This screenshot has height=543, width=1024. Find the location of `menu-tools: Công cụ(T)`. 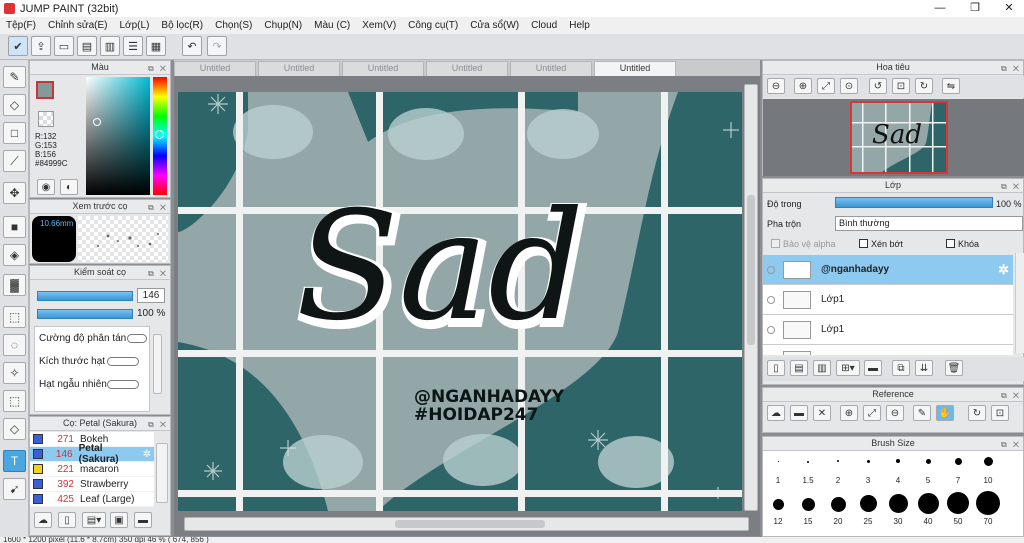

menu-tools: Công cụ(T) is located at coordinates (433, 25).